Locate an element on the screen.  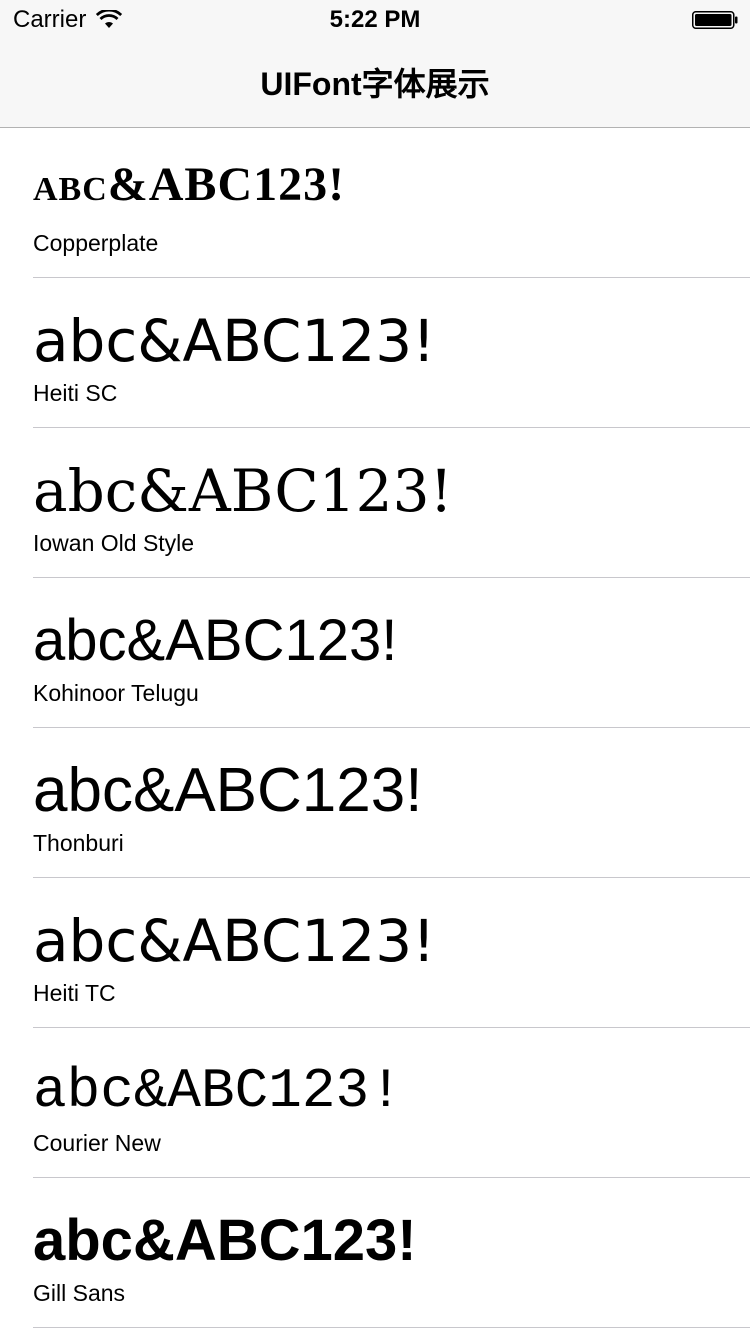
list-item: abc&ABC123! Gill Sans is located at coordinates (375, 1253).